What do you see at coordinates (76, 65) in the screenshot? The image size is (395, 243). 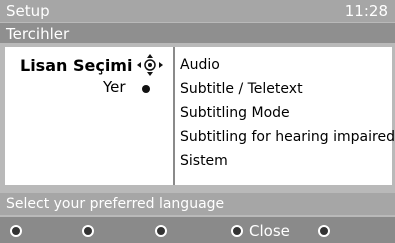 I see `menu-item-lisan-secimi: Lisan Seçimi` at bounding box center [76, 65].